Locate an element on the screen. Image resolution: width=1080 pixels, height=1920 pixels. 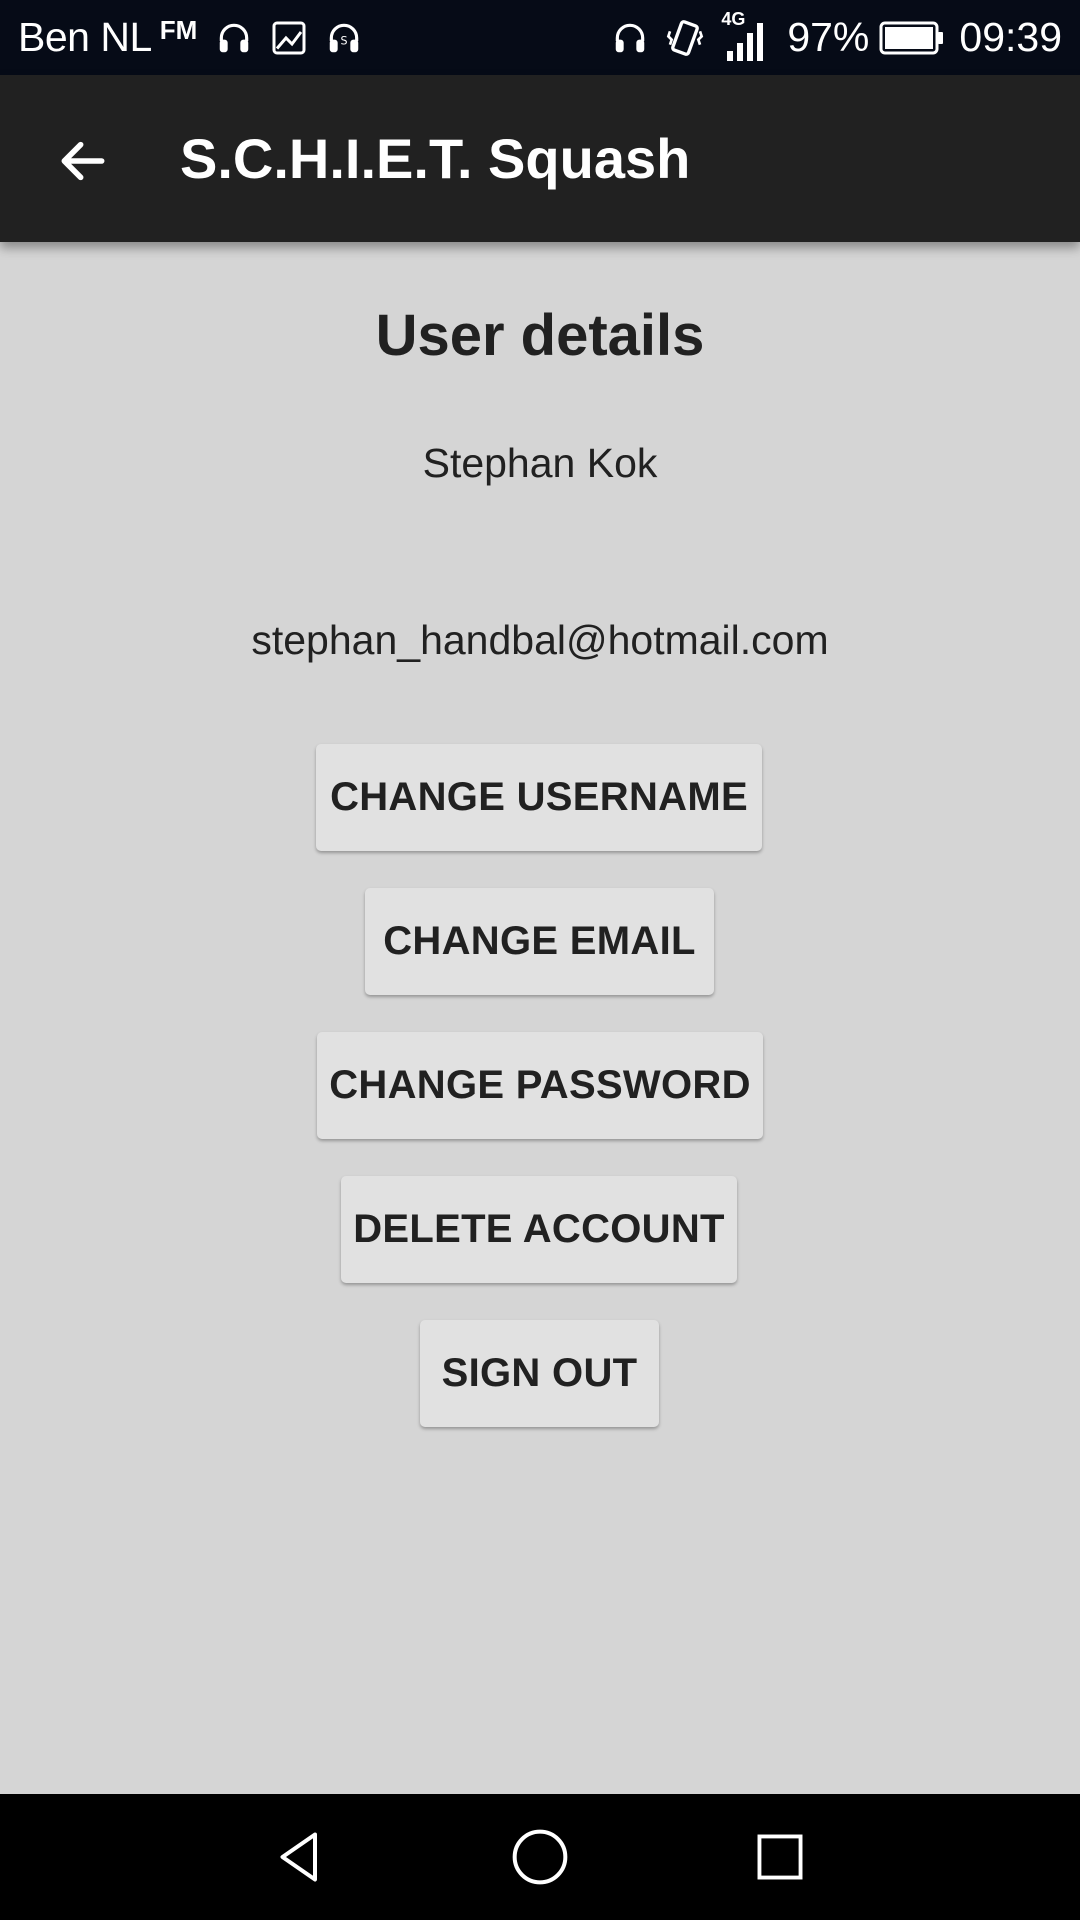
nav-home-button is located at coordinates (540, 1857).